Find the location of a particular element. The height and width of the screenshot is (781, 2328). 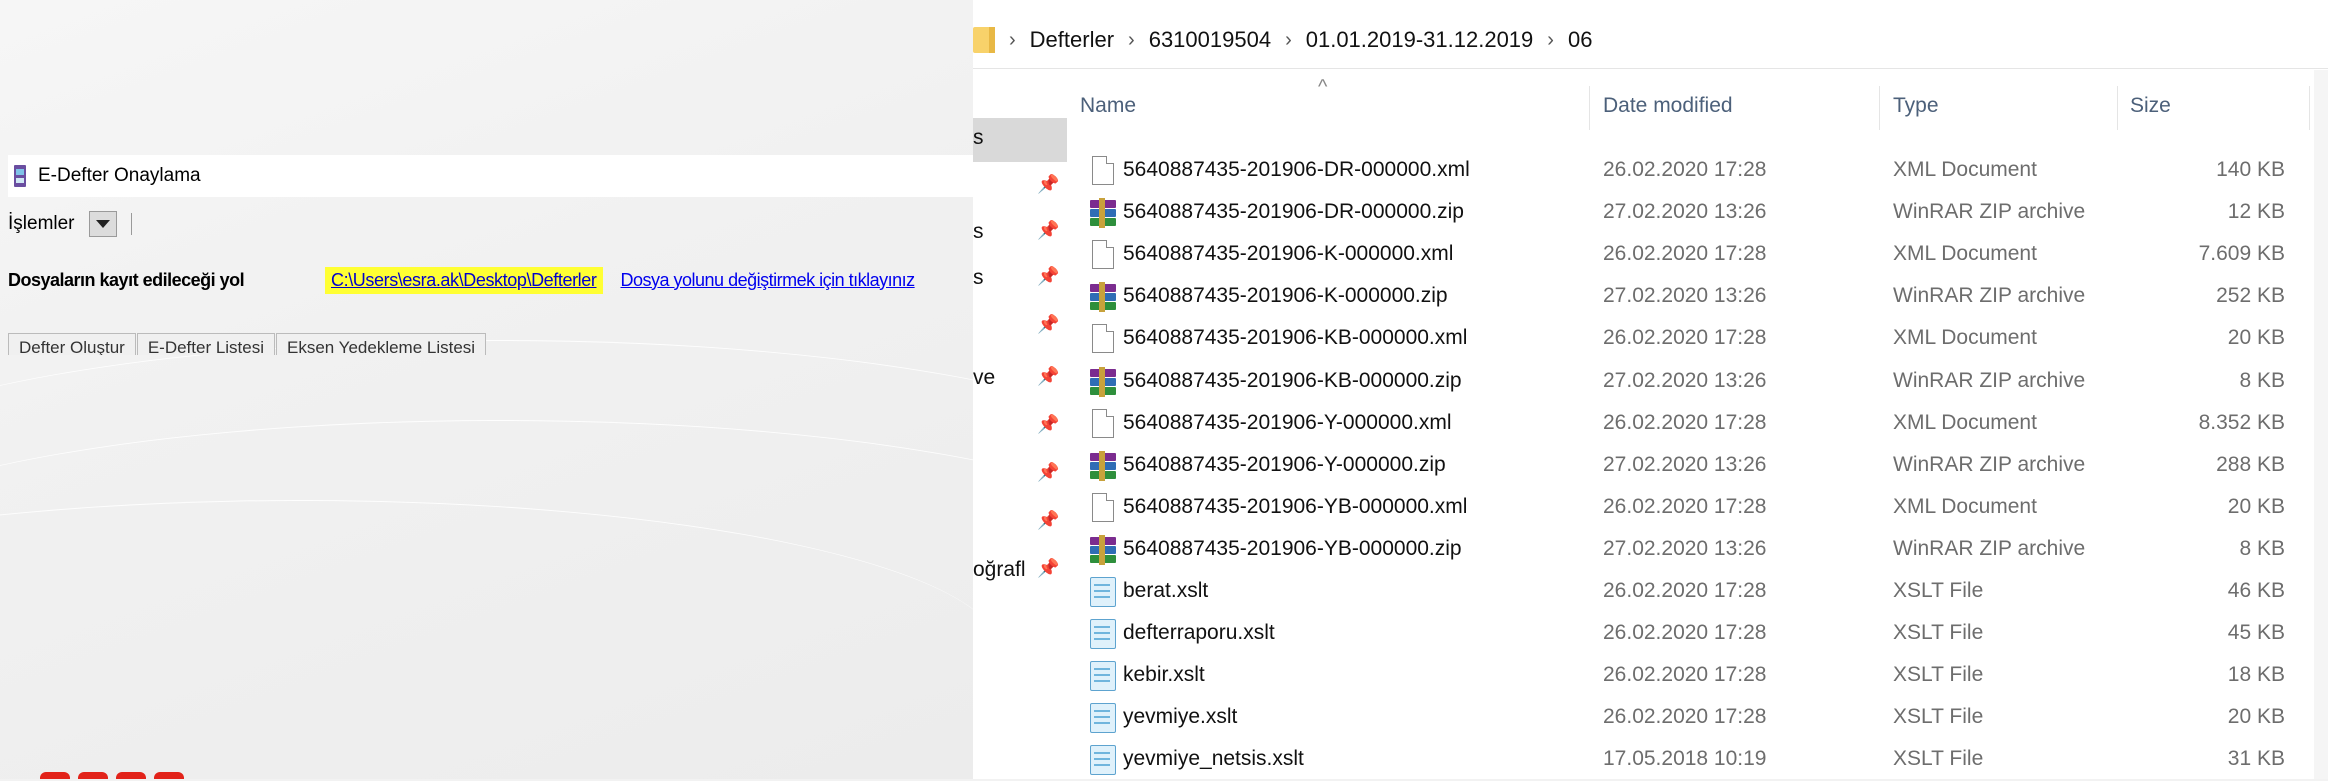

tab-defter-olustur: Defter Oluştur is located at coordinates (72, 344).